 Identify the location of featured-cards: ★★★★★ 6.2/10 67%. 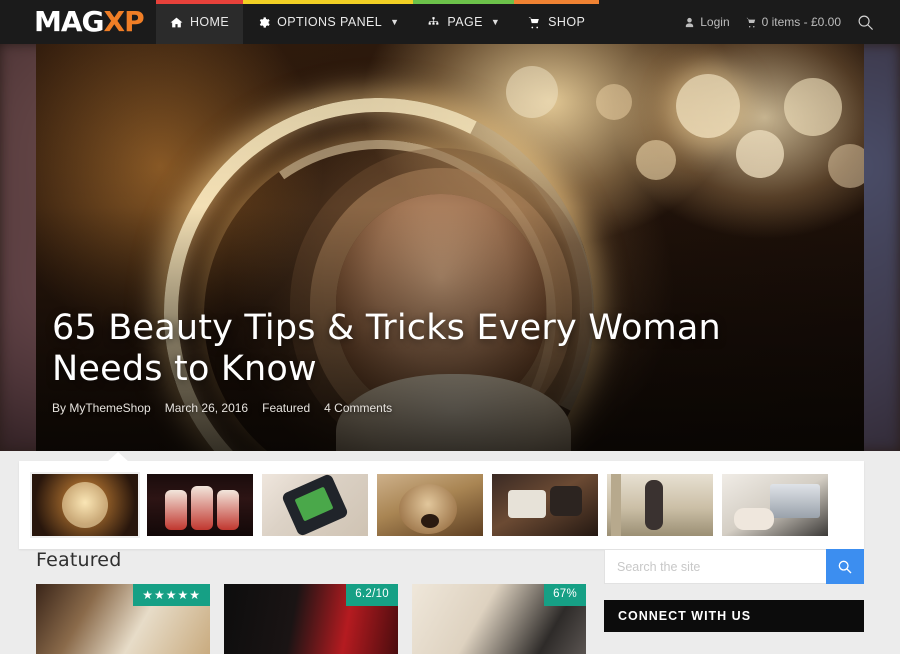
(311, 619).